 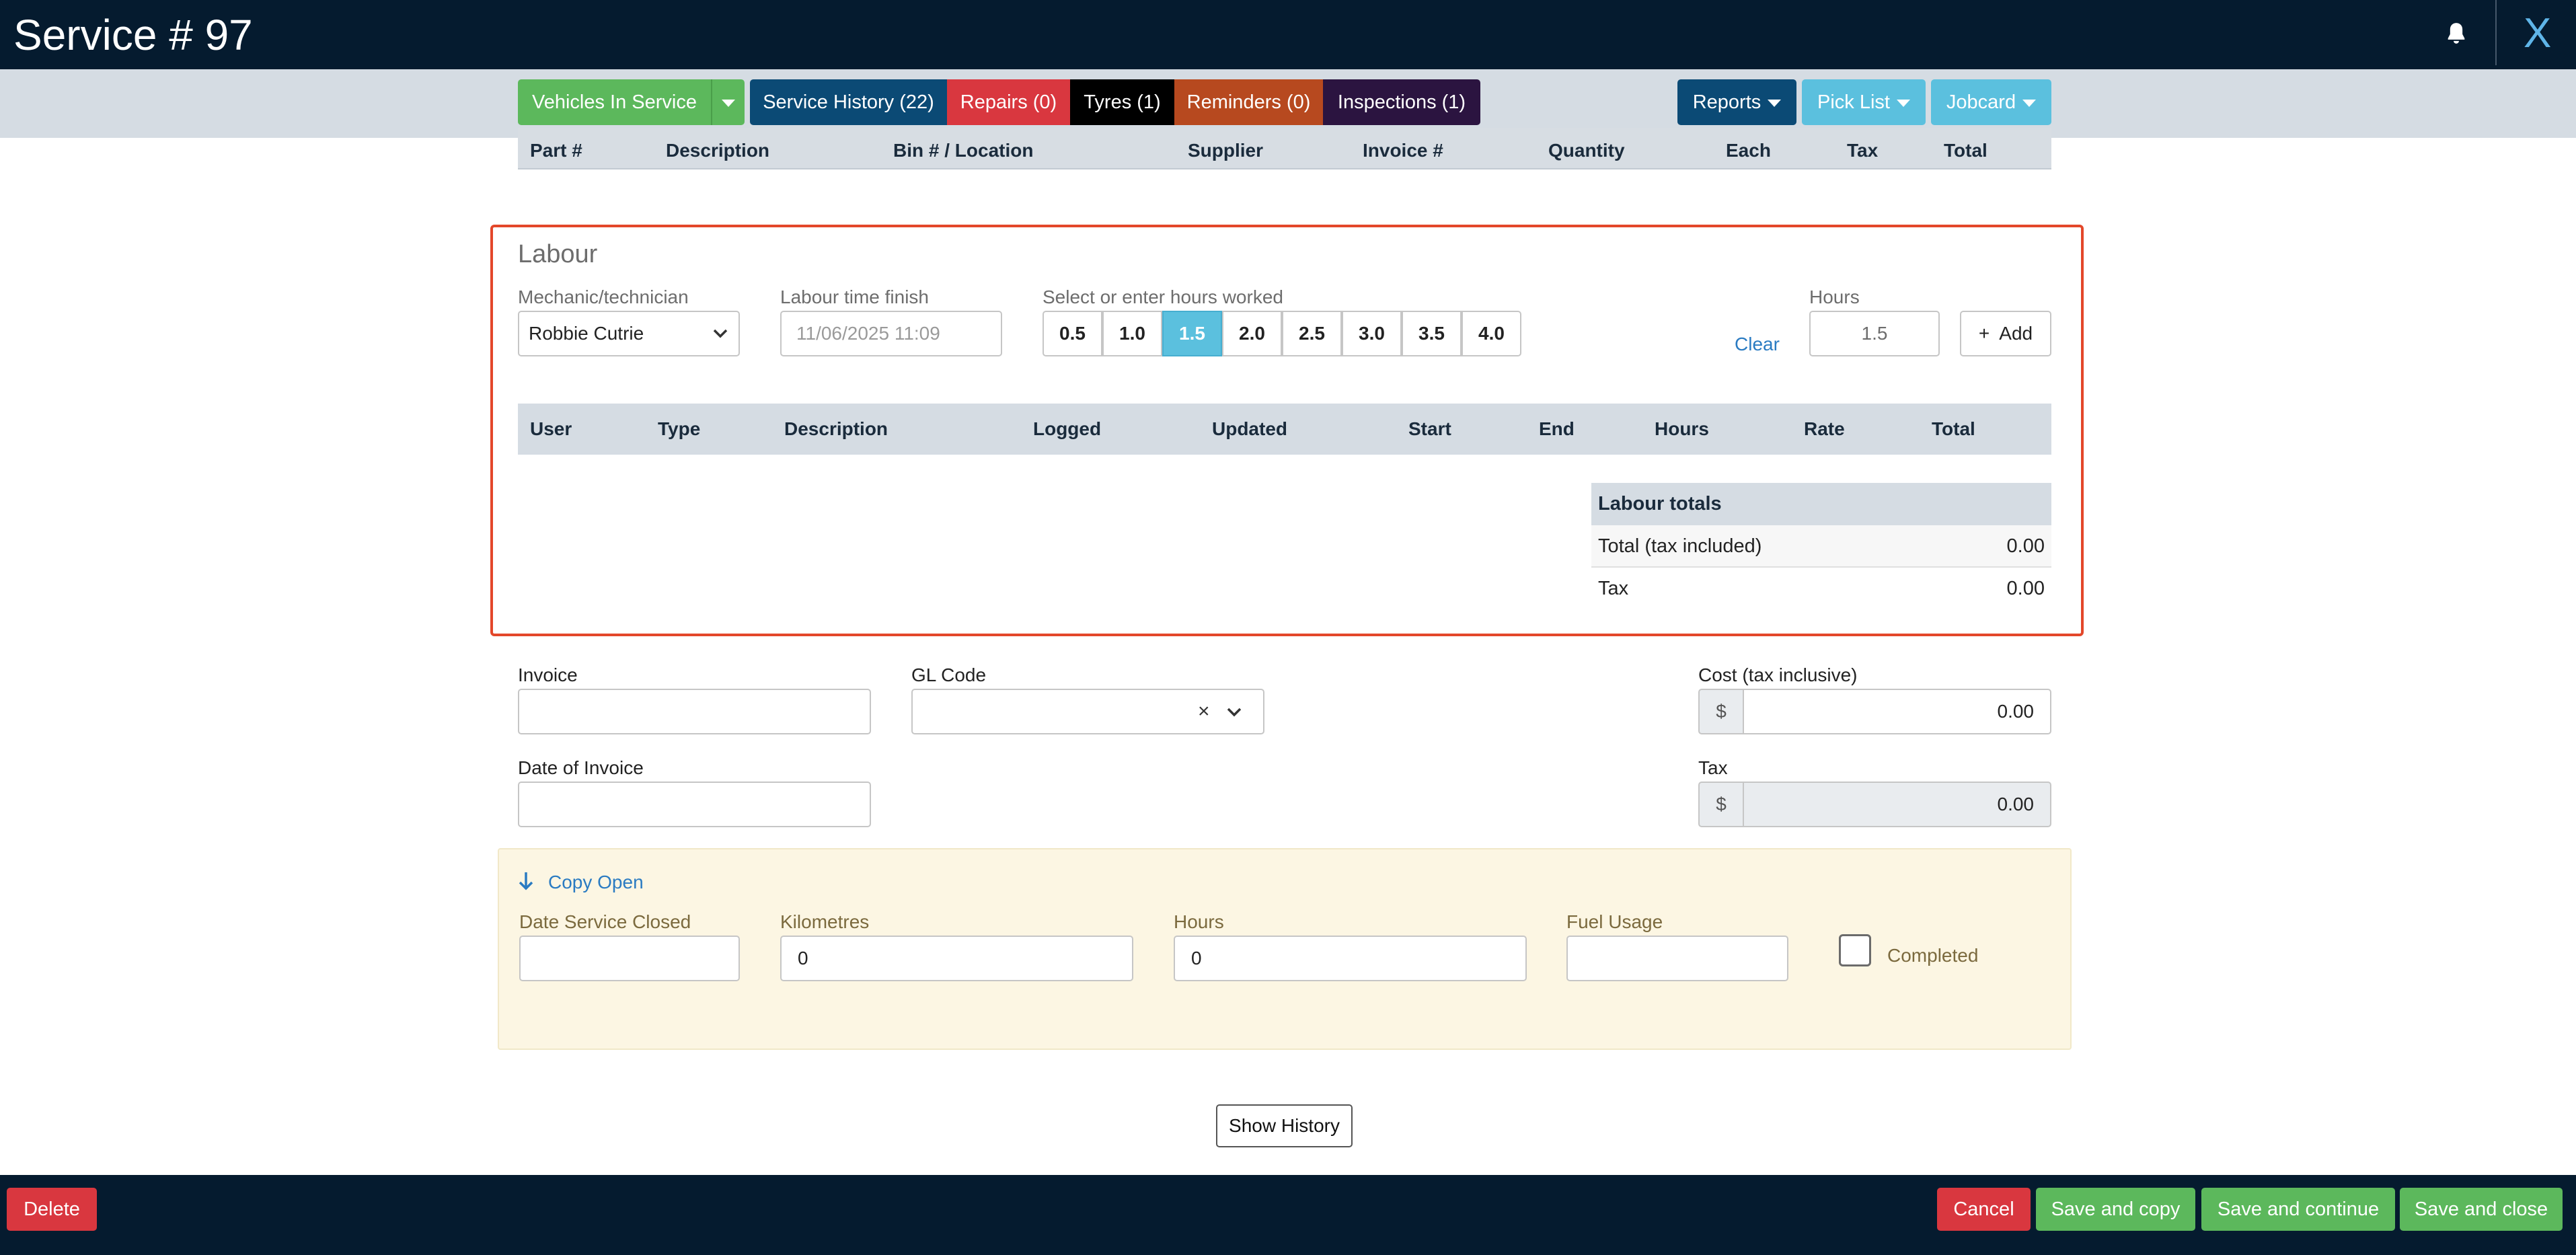 I want to click on col-invoice-number: Invoice #, so click(x=1403, y=150).